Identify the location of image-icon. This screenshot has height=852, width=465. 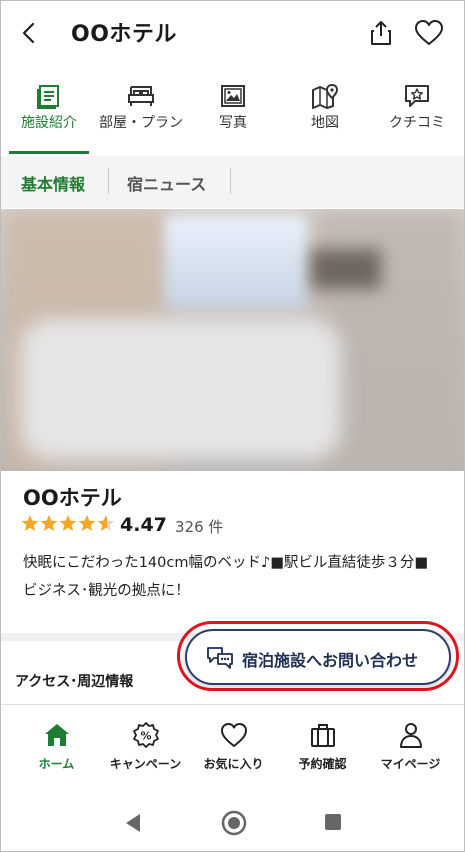
(233, 96).